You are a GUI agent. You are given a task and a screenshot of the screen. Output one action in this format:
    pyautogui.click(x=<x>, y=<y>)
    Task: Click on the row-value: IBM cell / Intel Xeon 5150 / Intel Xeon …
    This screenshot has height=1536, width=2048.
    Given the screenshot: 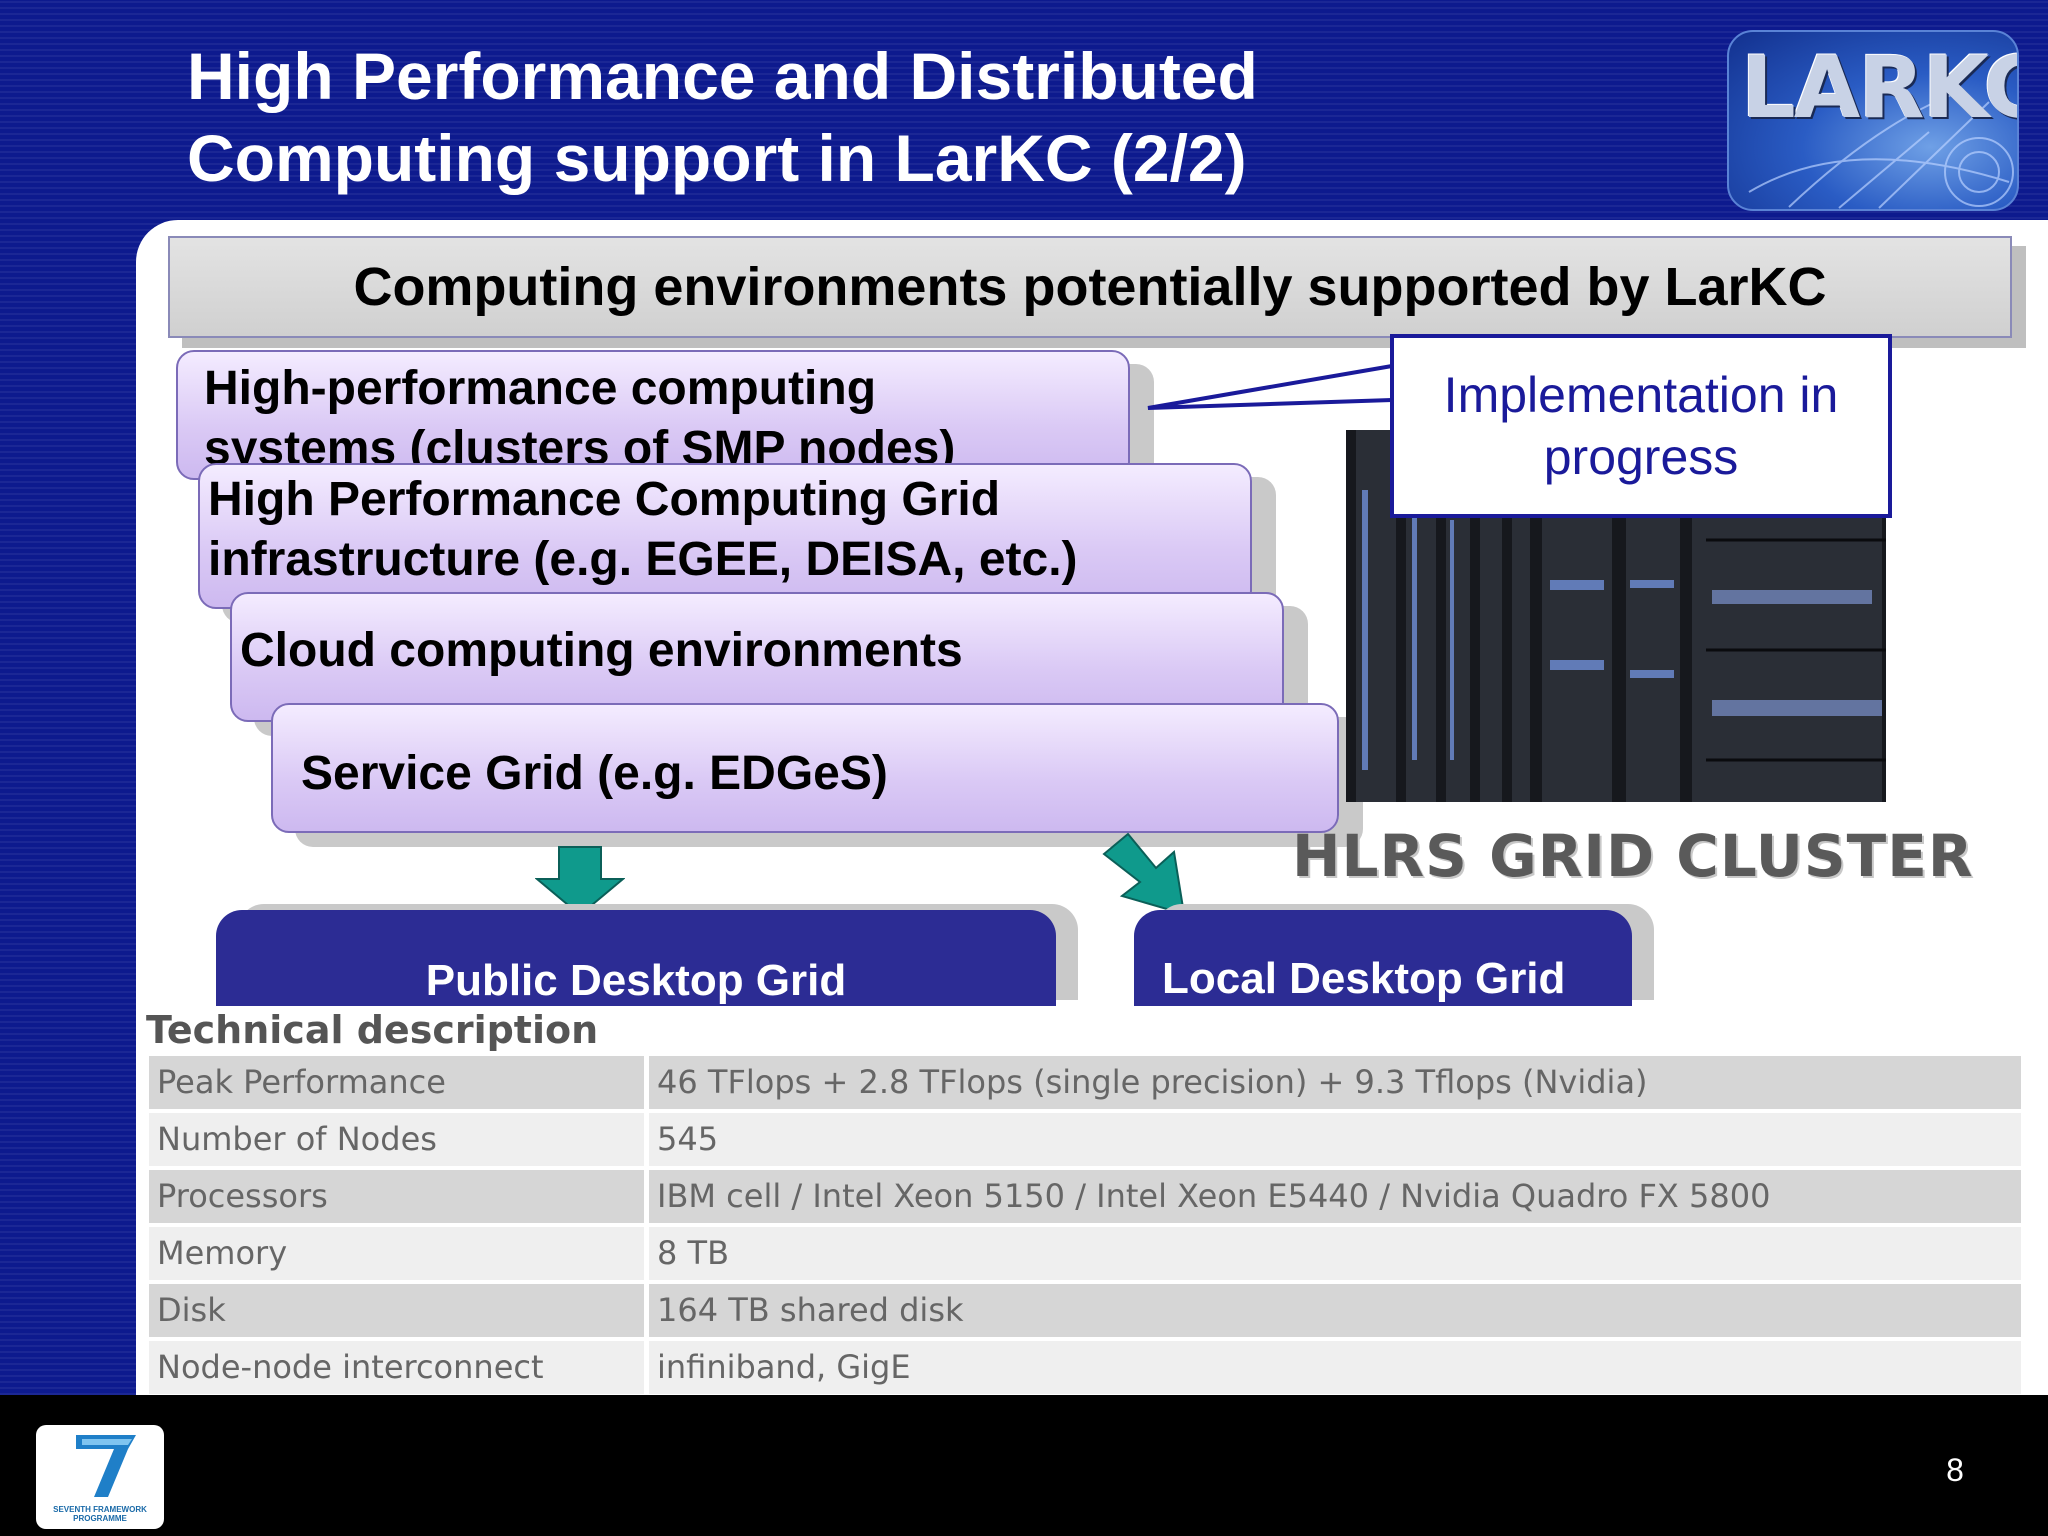 What is the action you would take?
    pyautogui.click(x=1335, y=1196)
    